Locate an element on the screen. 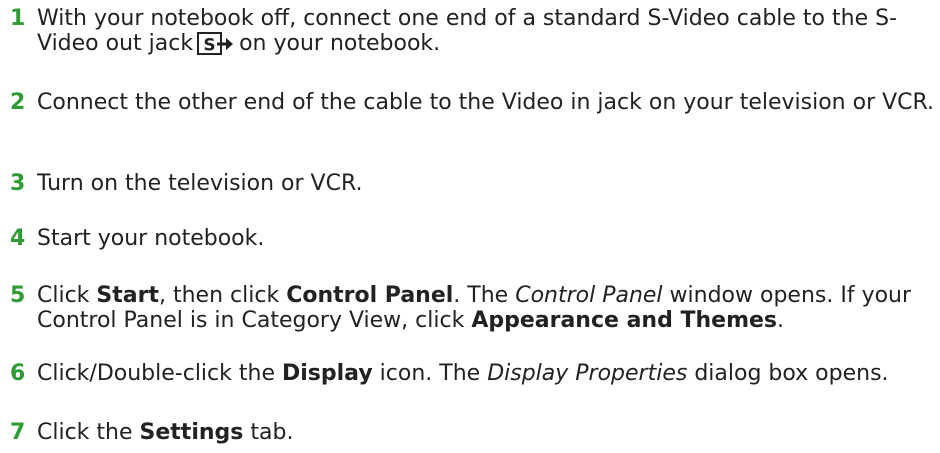 The width and height of the screenshot is (940, 453). step-text-part: Click/Double-click the is located at coordinates (159, 373).